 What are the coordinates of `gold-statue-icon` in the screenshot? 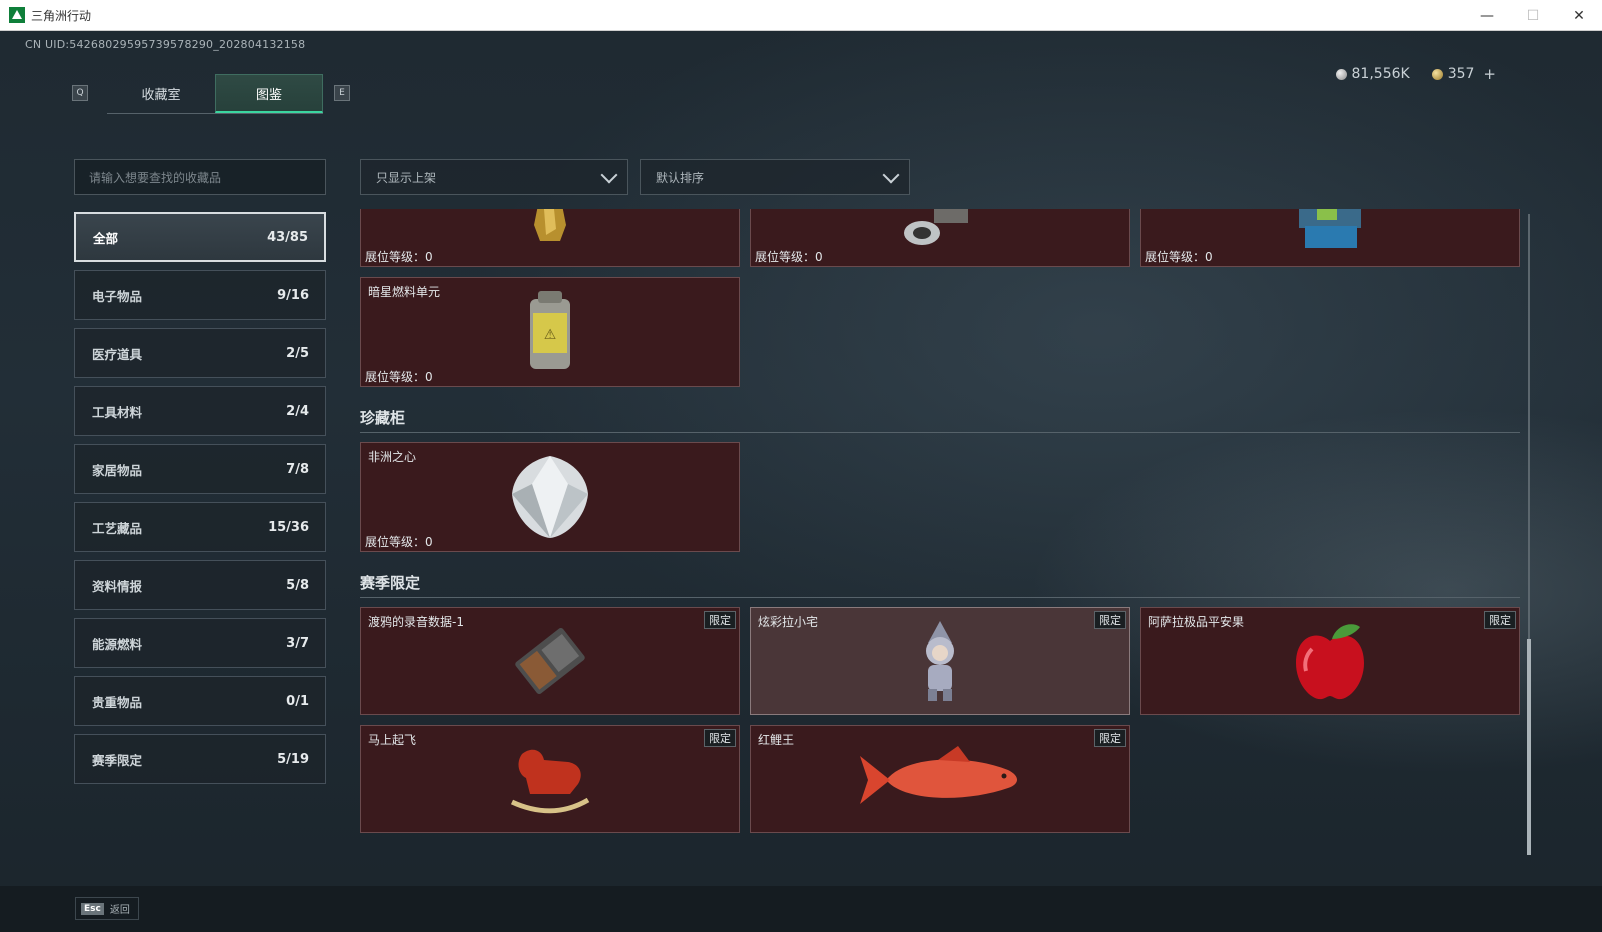 It's located at (550, 225).